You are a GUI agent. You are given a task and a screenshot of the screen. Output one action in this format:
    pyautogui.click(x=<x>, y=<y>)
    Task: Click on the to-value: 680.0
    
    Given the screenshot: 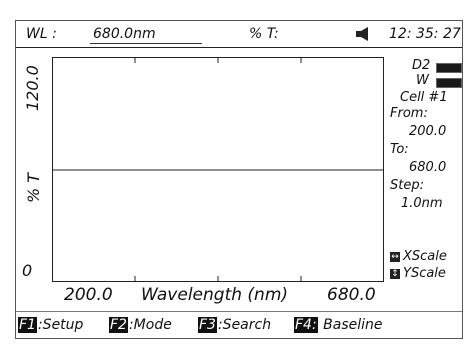 What is the action you would take?
    pyautogui.click(x=428, y=167)
    